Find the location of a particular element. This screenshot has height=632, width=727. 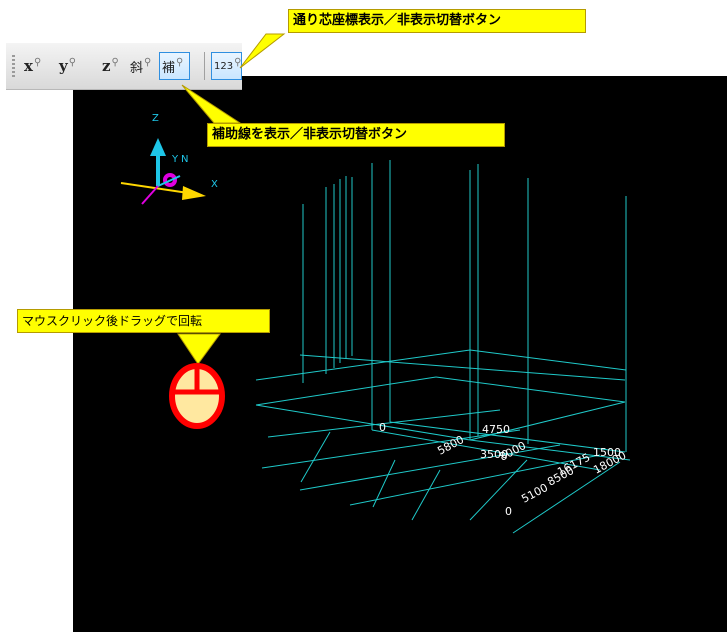

callout-aux-lines-toggle: 補助線を表示／非表示切替ボタン is located at coordinates (356, 135).